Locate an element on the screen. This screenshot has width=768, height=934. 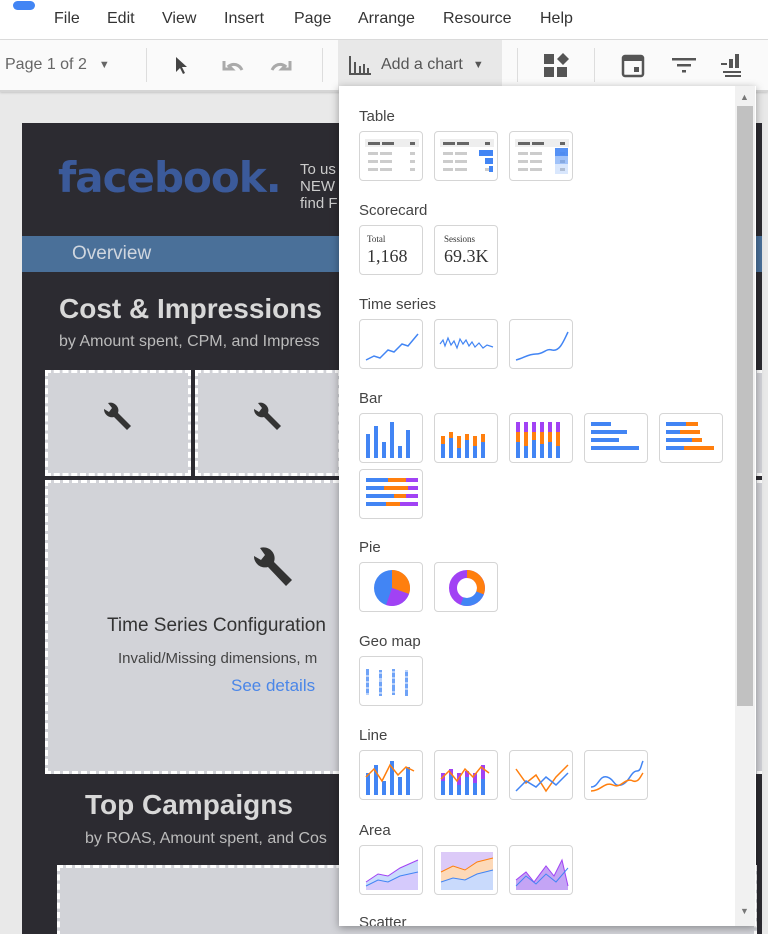
chart-option-stacked-area is located at coordinates (466, 870).